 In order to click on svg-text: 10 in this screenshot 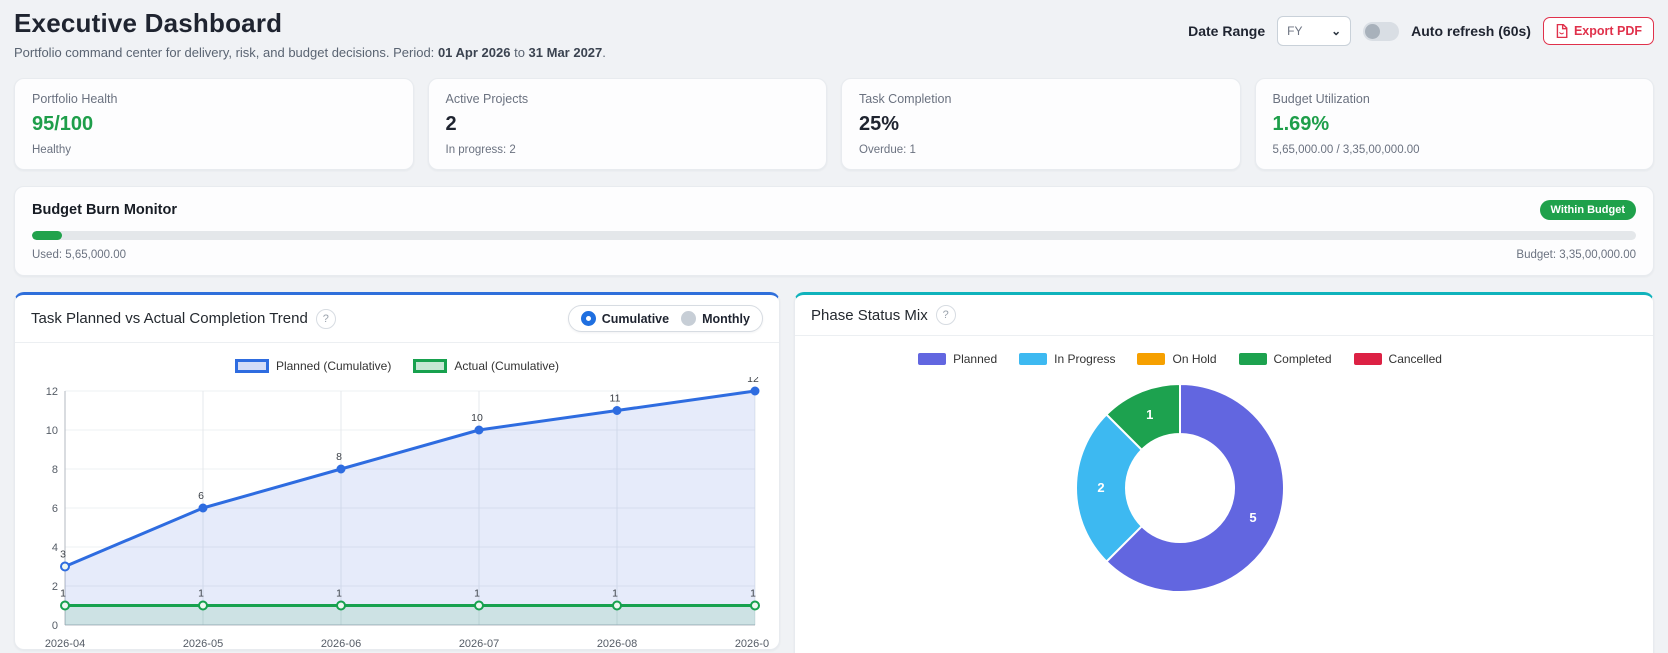, I will do `click(52, 431)`.